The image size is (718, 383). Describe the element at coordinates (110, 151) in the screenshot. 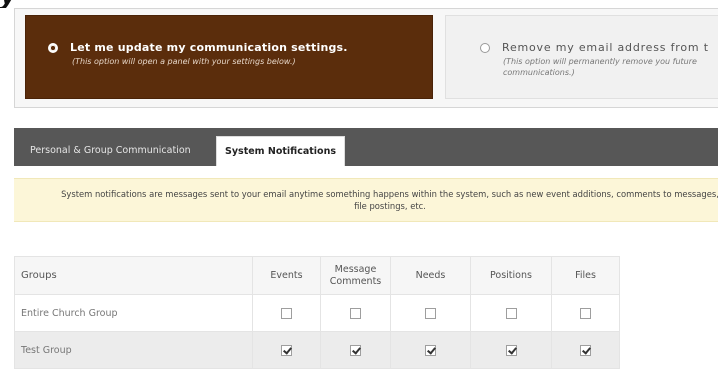

I see `tab-personal-group-communication: Personal & Group Communication` at that location.